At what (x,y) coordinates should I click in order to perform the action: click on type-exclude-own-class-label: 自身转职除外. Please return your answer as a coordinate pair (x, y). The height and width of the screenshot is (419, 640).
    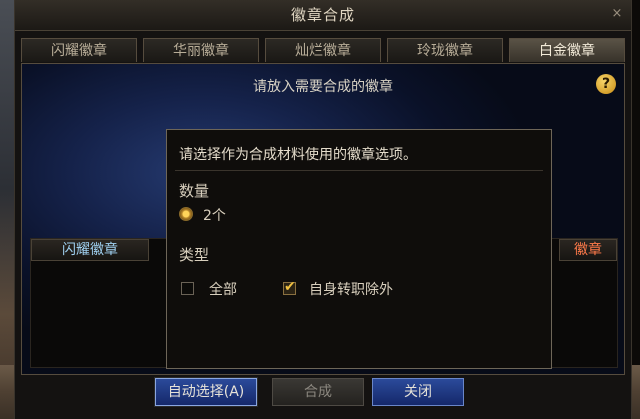
    Looking at the image, I should click on (351, 289).